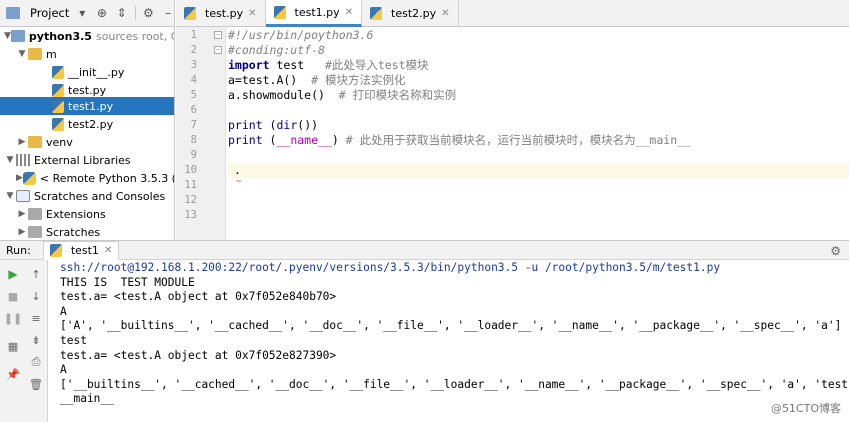 The width and height of the screenshot is (849, 422). Describe the element at coordinates (193, 50) in the screenshot. I see `line-number: 2` at that location.